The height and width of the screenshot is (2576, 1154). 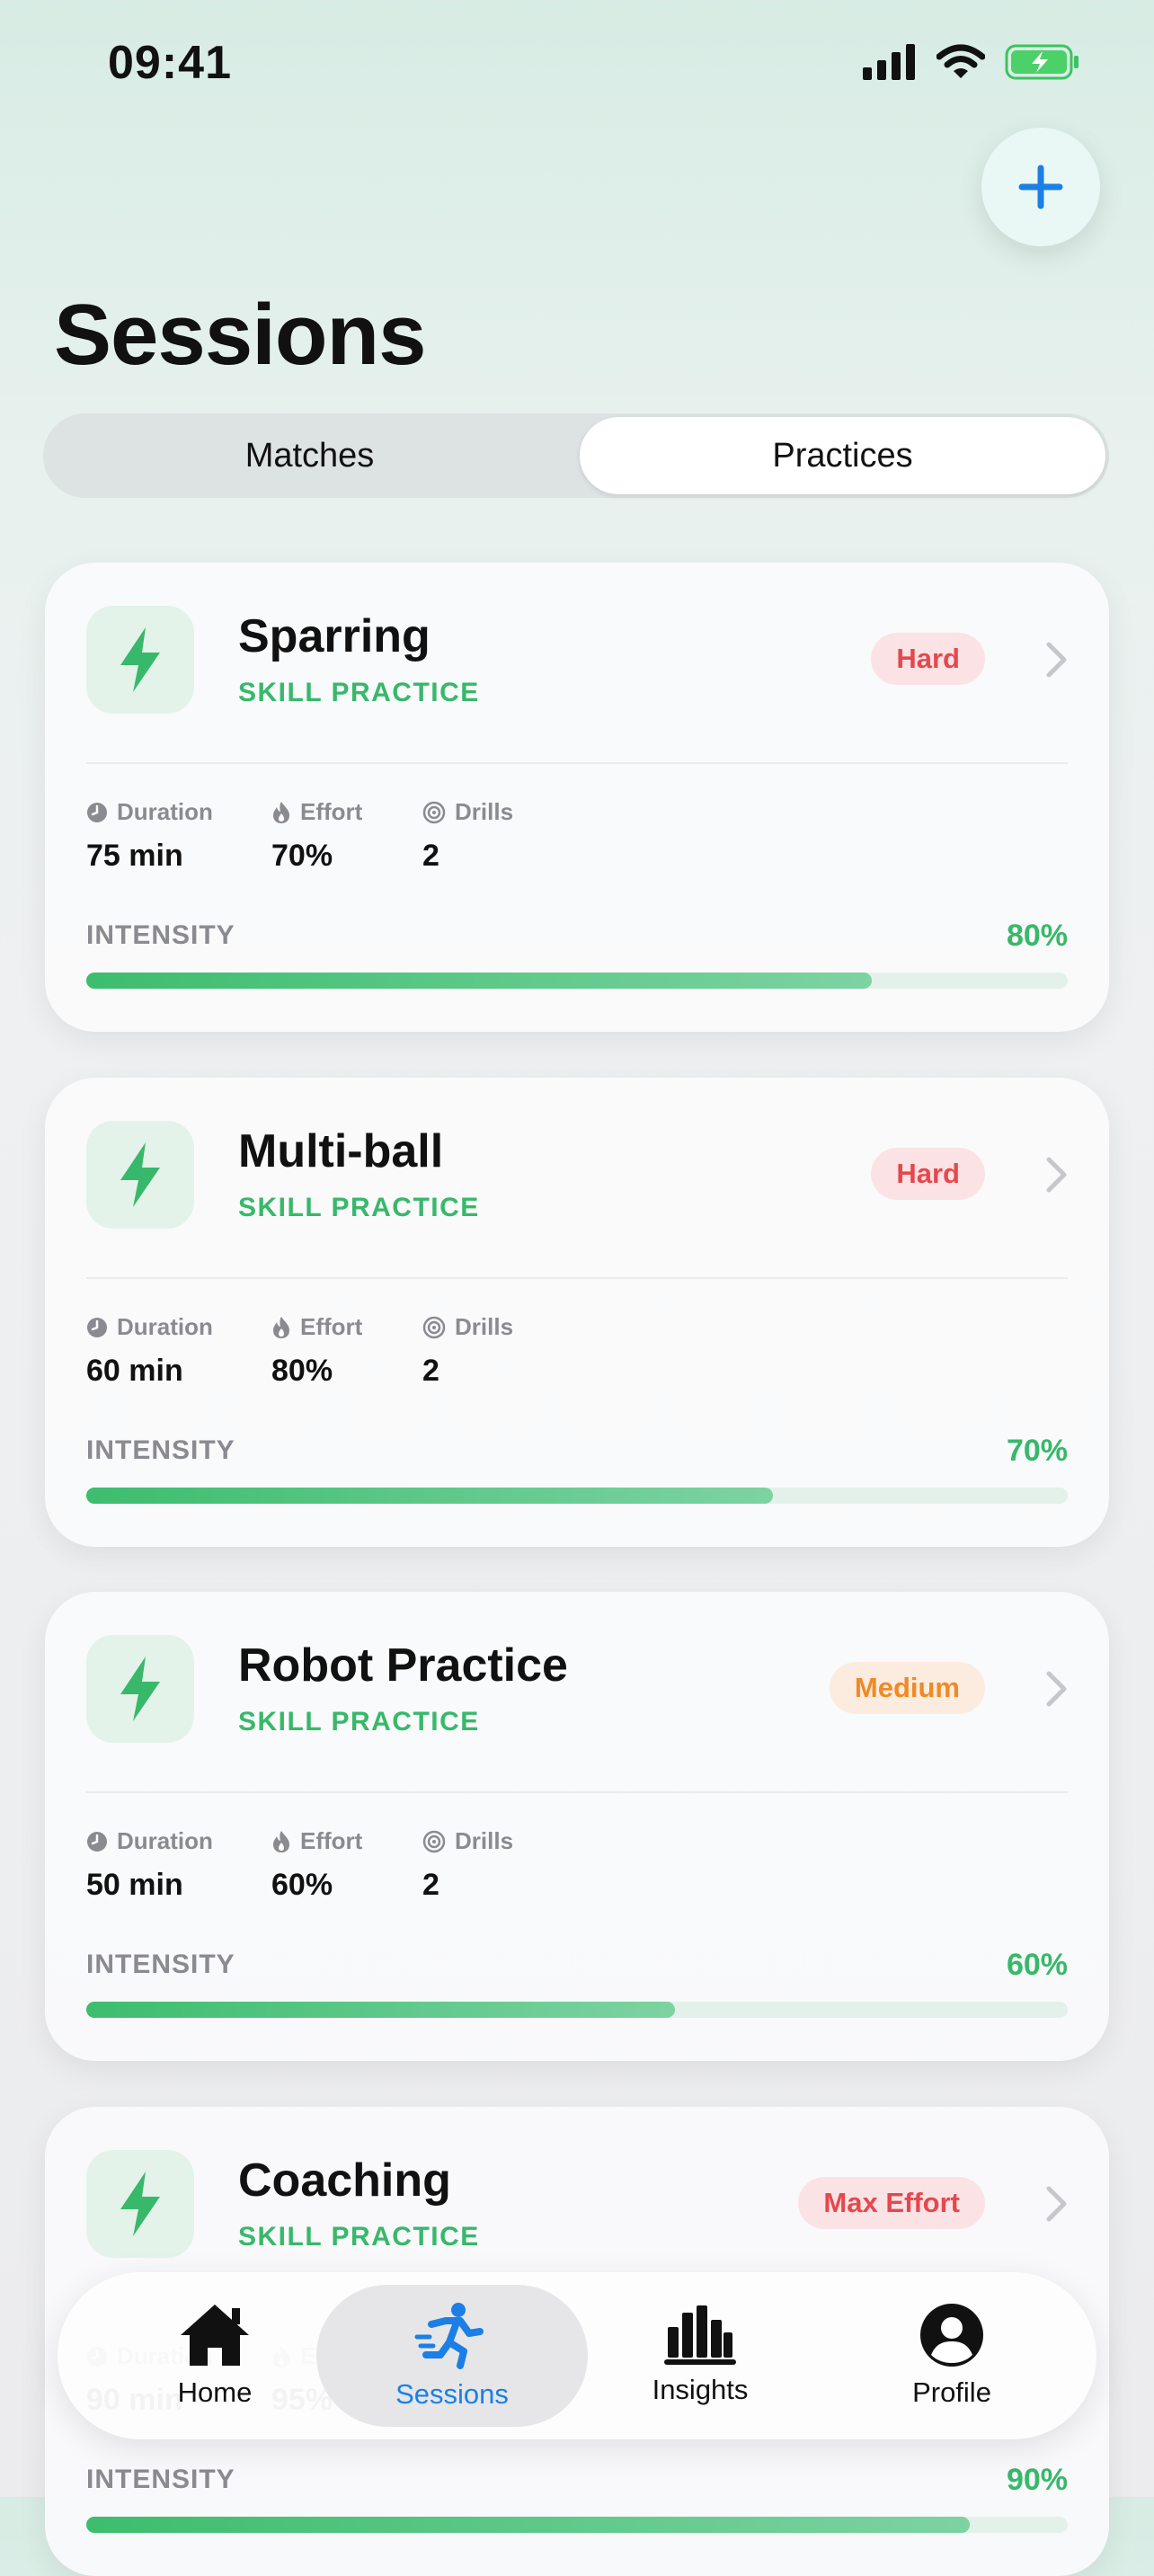 I want to click on add-session-button, so click(x=1040, y=187).